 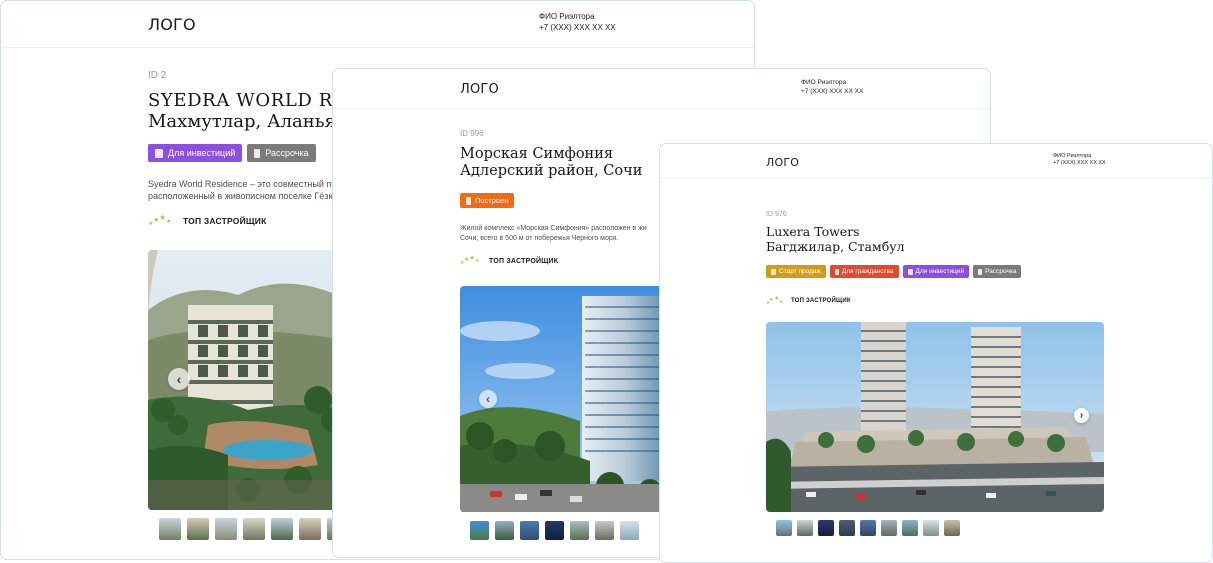 I want to click on badge-citizenship: Для гражданства, so click(x=864, y=271).